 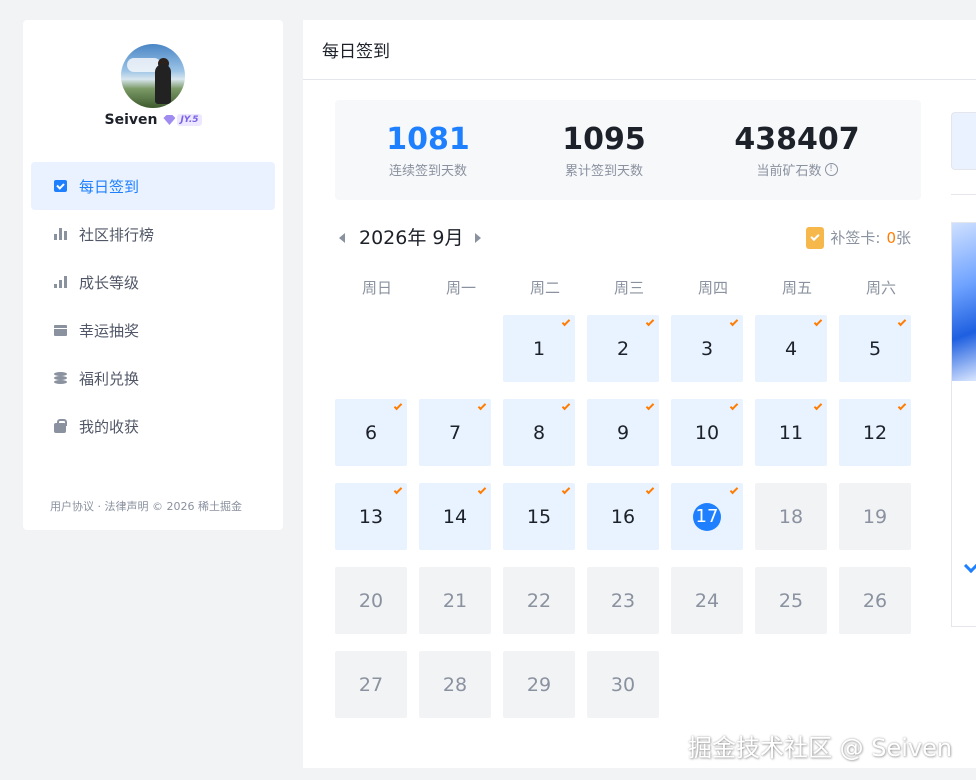 I want to click on day-number: 8, so click(x=539, y=432).